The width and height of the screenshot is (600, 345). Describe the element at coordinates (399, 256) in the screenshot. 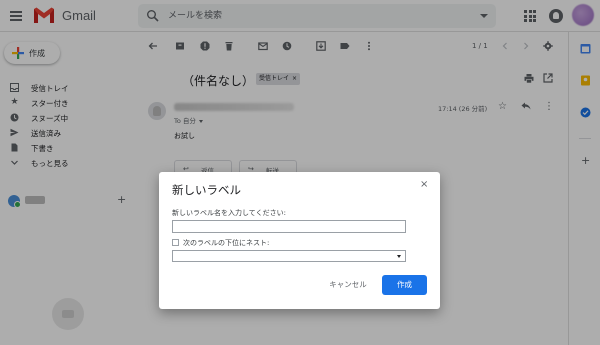

I see `chevron-down-icon` at that location.